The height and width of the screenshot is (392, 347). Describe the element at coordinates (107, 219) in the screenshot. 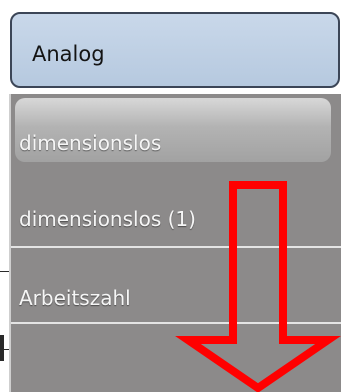

I see `option-label: dimensionslos (1)` at that location.